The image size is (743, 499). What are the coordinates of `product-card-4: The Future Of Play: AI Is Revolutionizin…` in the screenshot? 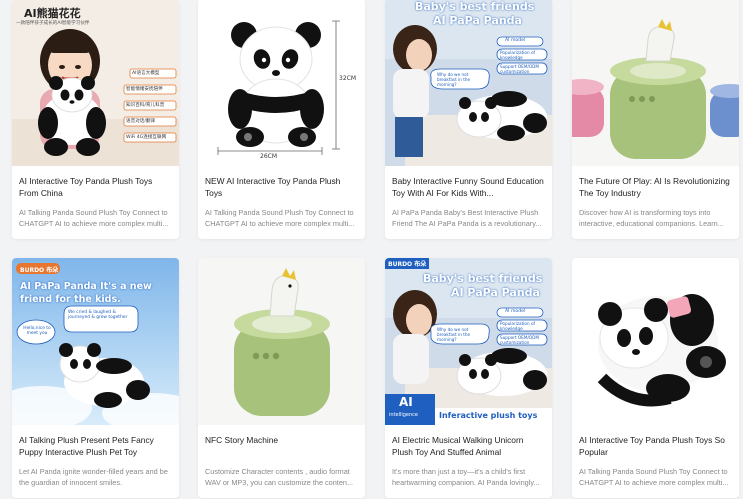 It's located at (655, 119).